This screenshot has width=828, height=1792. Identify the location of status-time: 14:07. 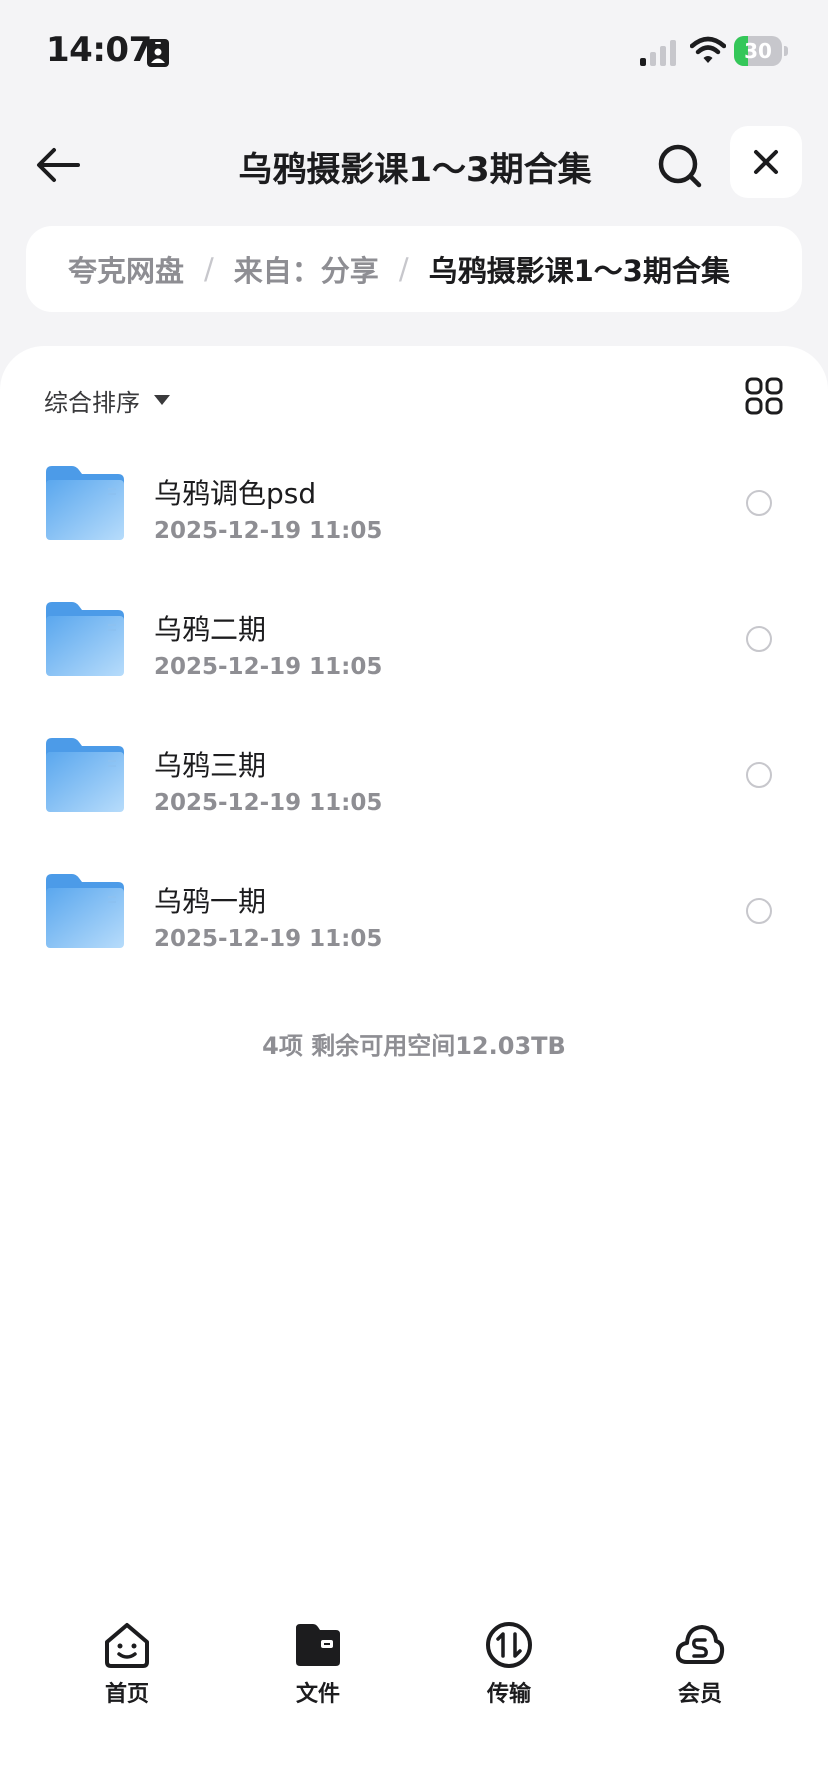
(99, 50).